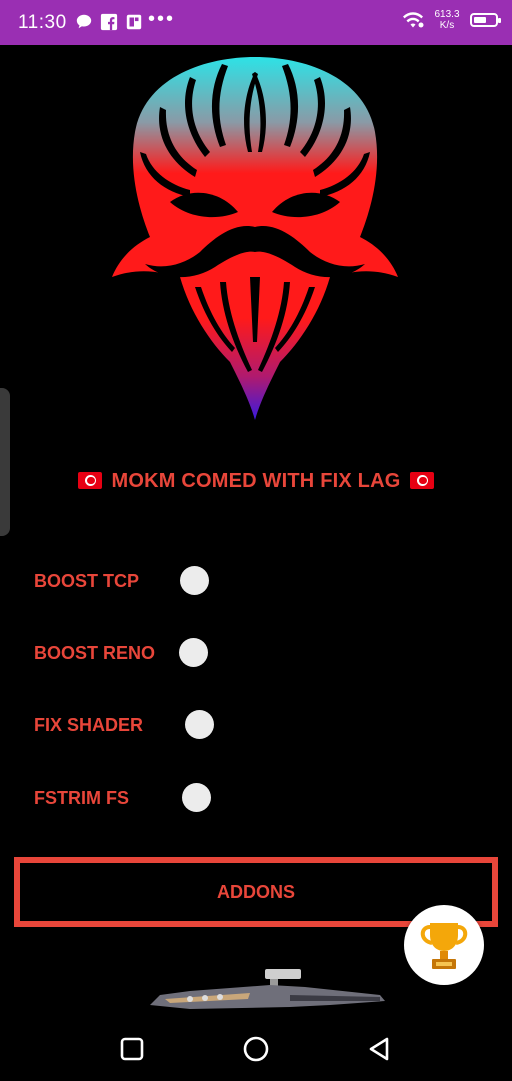 The height and width of the screenshot is (1081, 512). I want to click on trophy-fab-button, so click(444, 945).